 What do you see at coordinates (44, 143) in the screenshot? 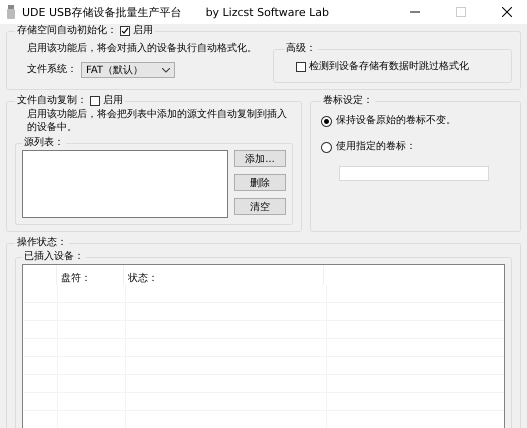
I see `group-title: 源列表：` at bounding box center [44, 143].